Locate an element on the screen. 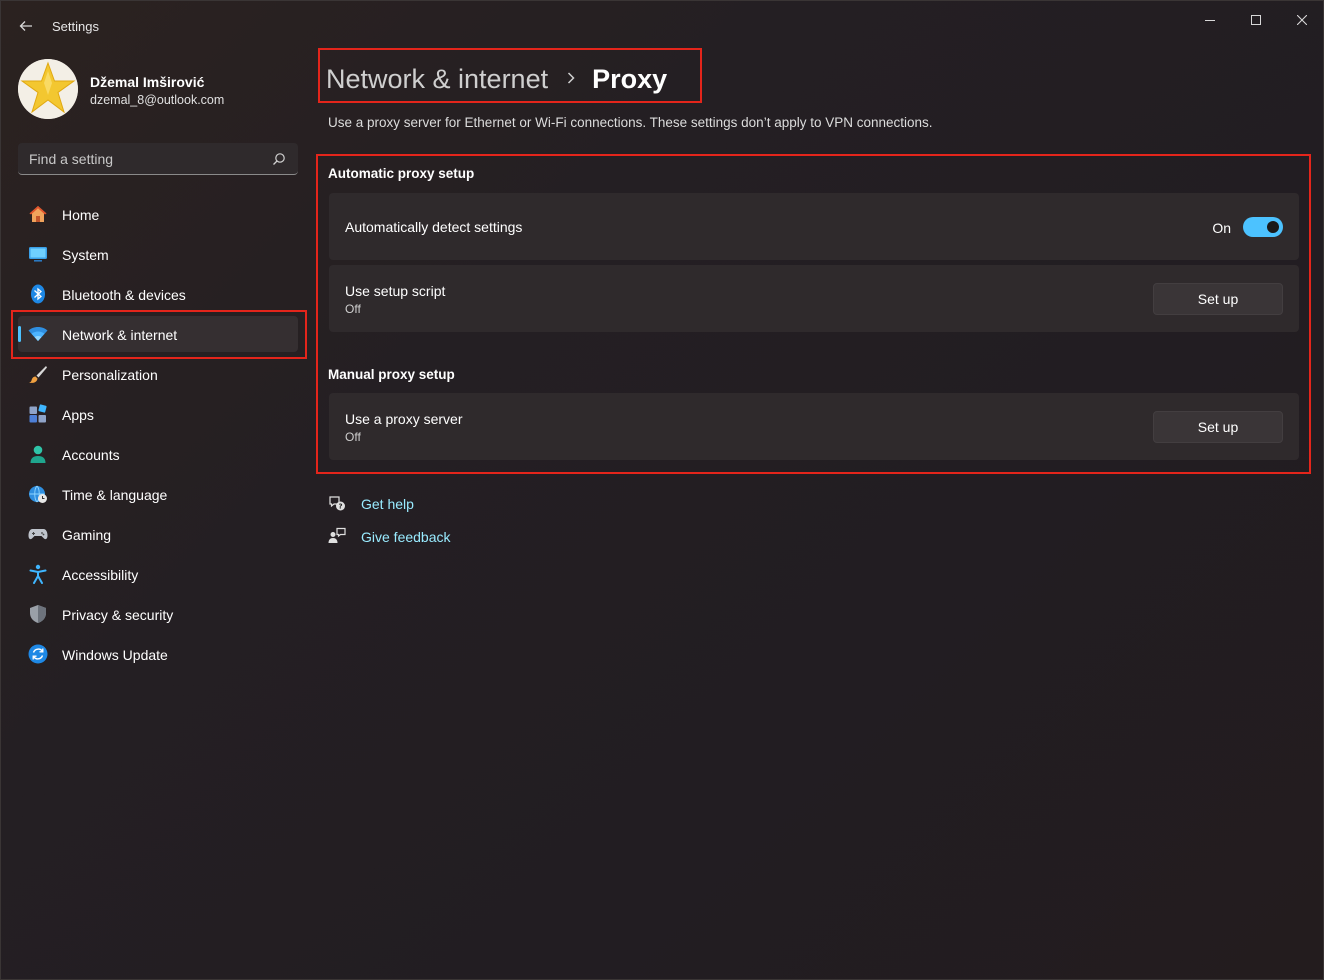  sidebar-item-privacy-security: Privacy & security is located at coordinates (158, 614).